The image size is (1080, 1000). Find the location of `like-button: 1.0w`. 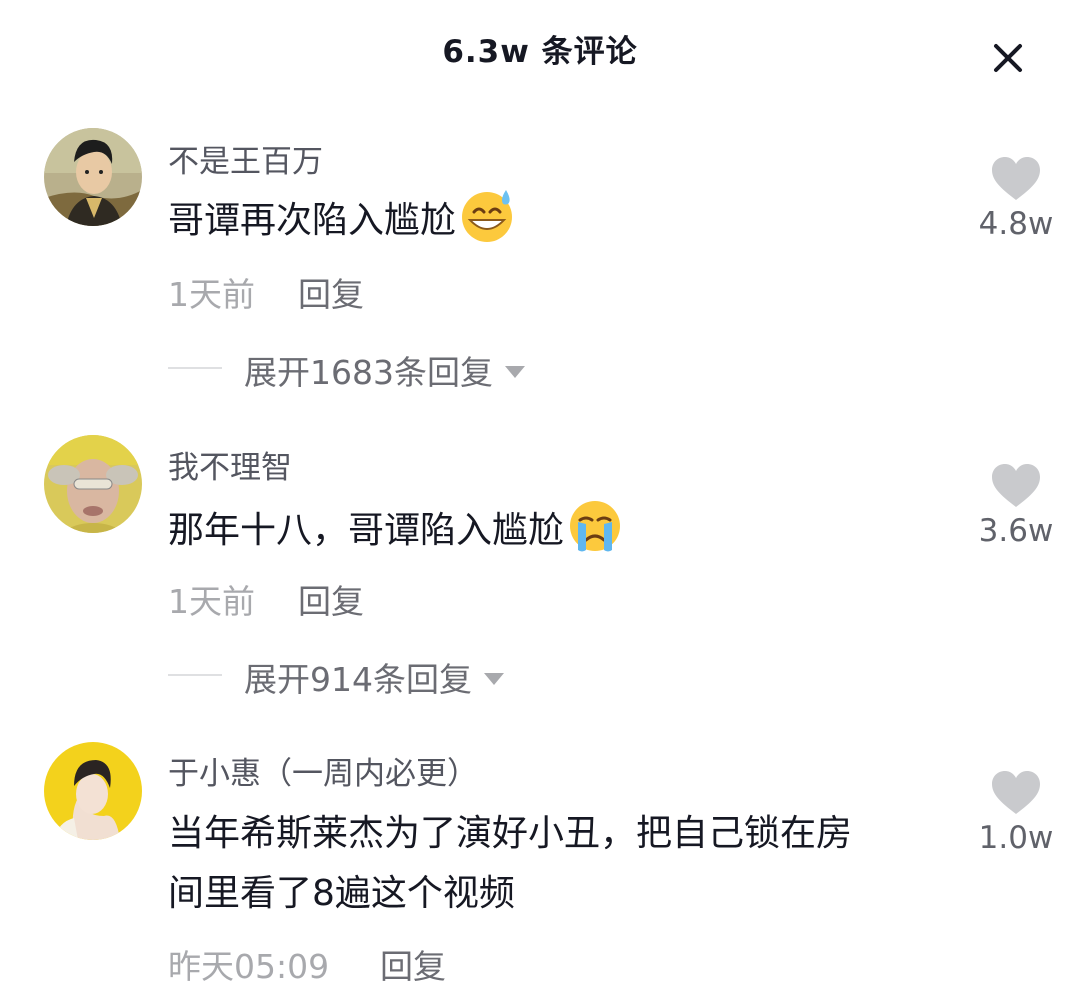

like-button: 1.0w is located at coordinates (1016, 813).